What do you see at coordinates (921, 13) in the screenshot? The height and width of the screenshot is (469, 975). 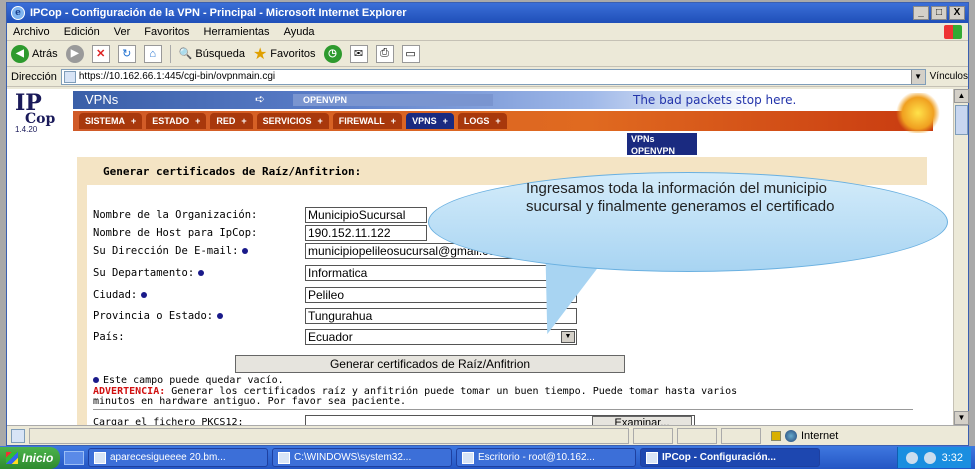 I see `minimize-button: _` at bounding box center [921, 13].